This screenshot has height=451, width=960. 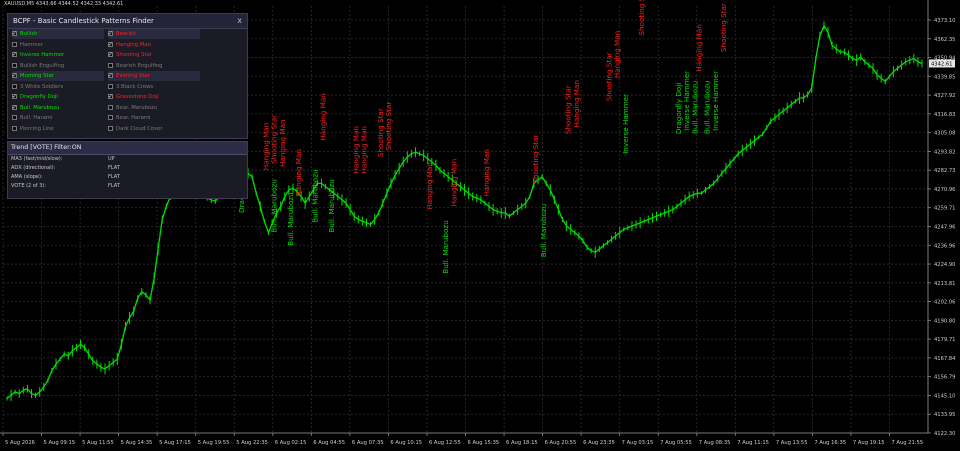 I want to click on x-tick-label: 6 Aug 15:35, so click(x=484, y=443).